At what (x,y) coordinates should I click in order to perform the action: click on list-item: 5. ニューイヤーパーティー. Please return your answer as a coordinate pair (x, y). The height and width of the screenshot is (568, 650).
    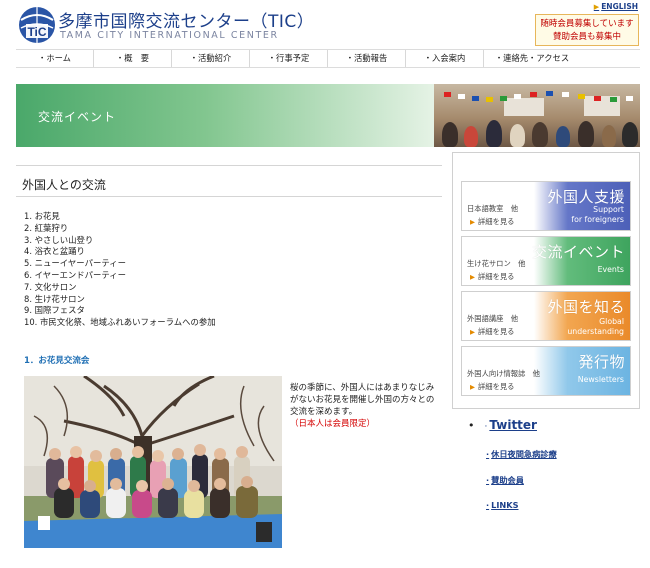
    Looking at the image, I should click on (75, 263).